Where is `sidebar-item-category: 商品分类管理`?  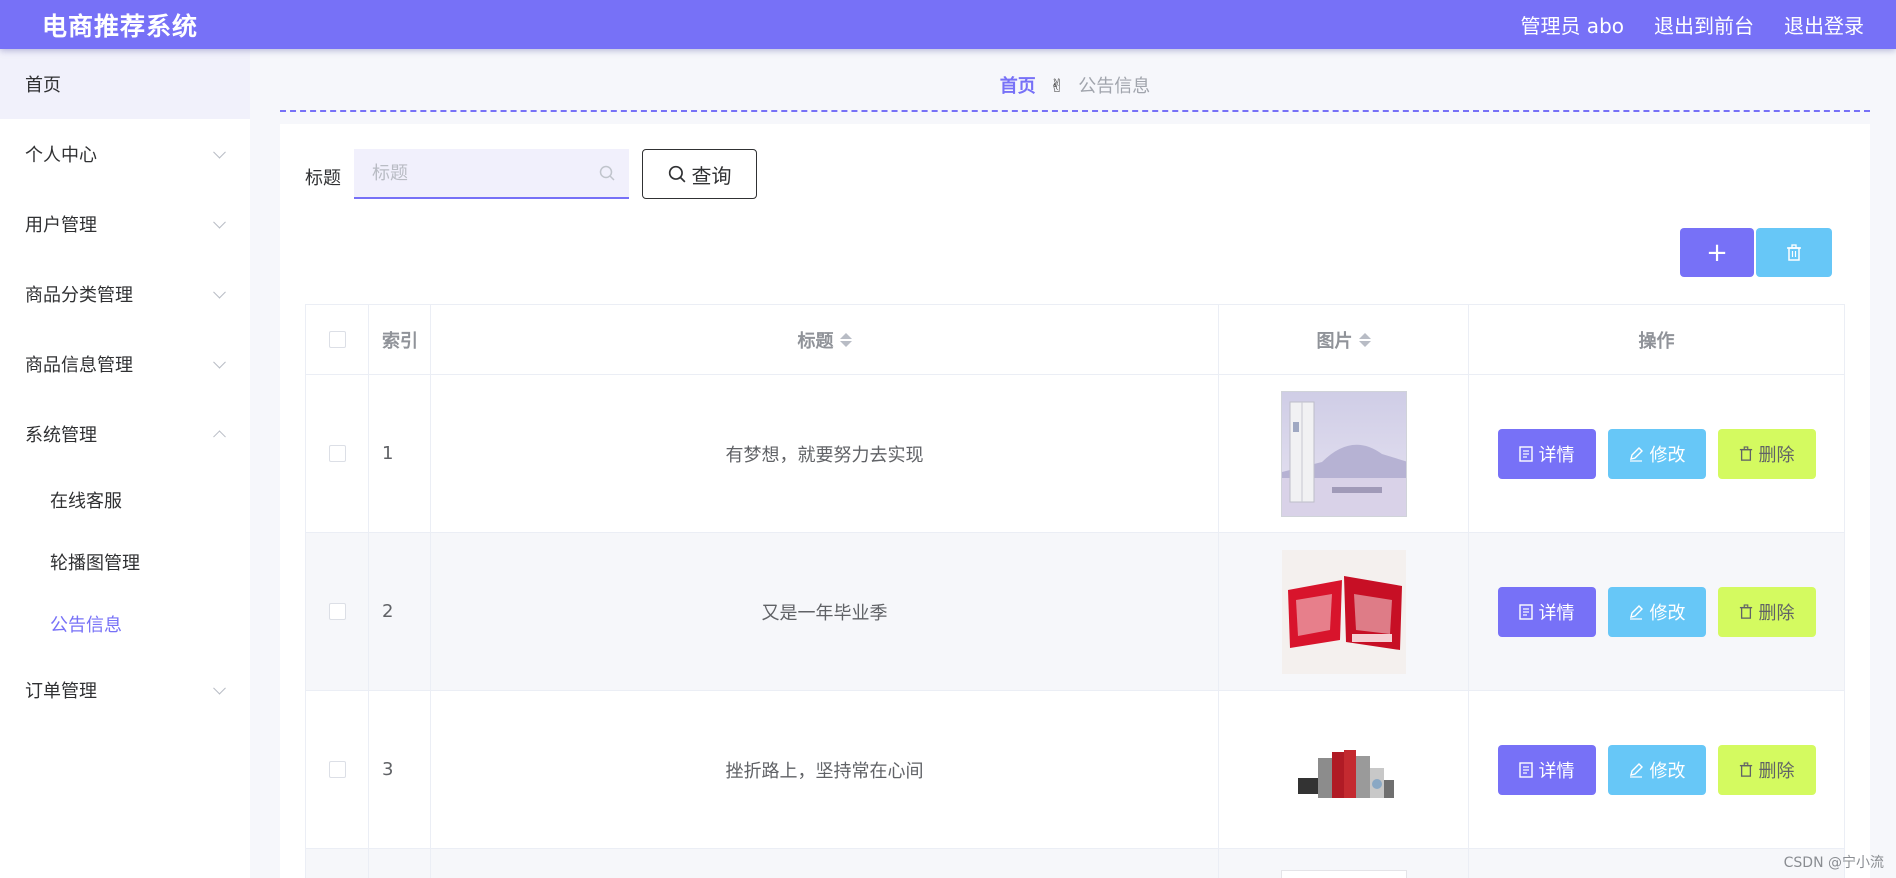 sidebar-item-category: 商品分类管理 is located at coordinates (125, 294).